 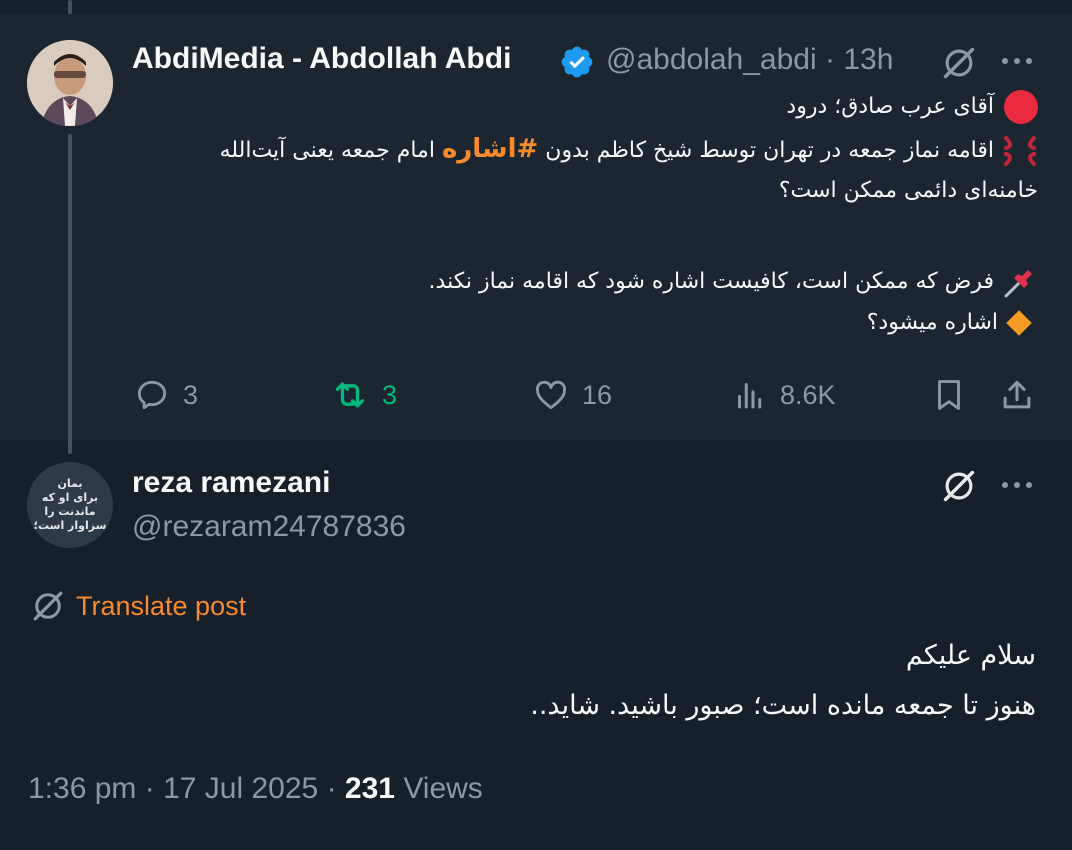 I want to click on repost-button: 3, so click(x=363, y=395).